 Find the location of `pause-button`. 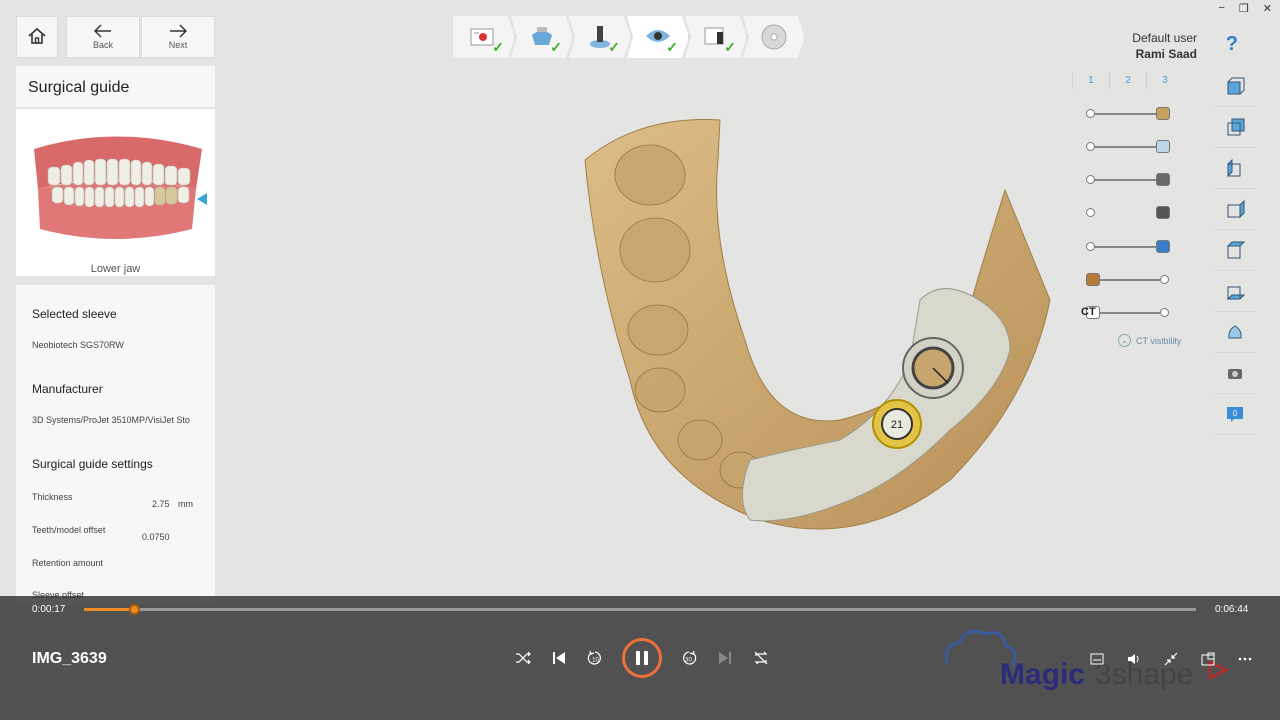

pause-button is located at coordinates (642, 658).